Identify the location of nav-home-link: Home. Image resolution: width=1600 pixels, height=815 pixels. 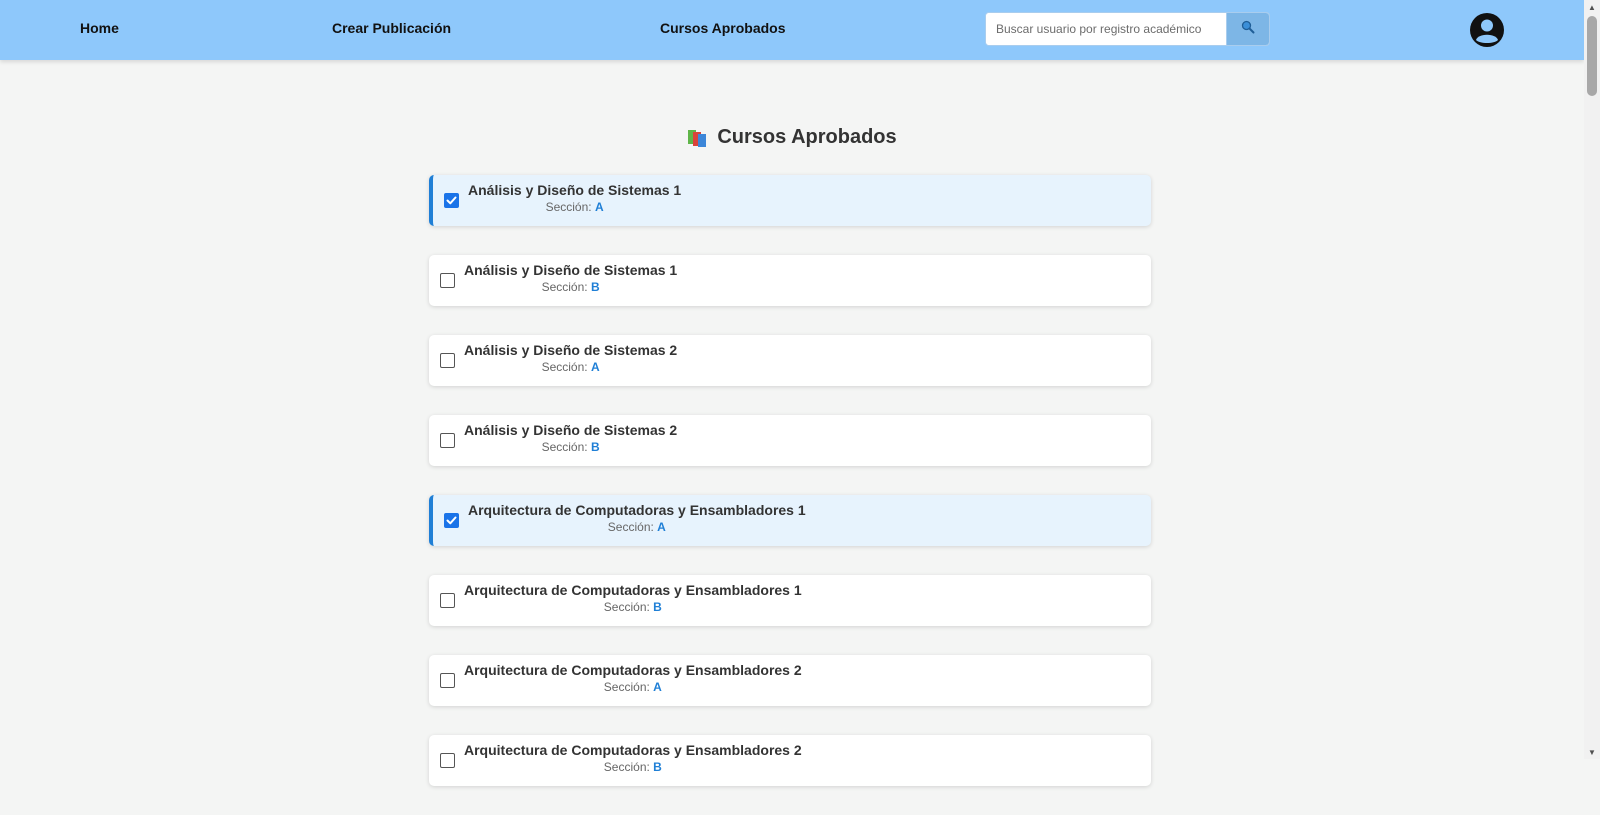
(99, 28).